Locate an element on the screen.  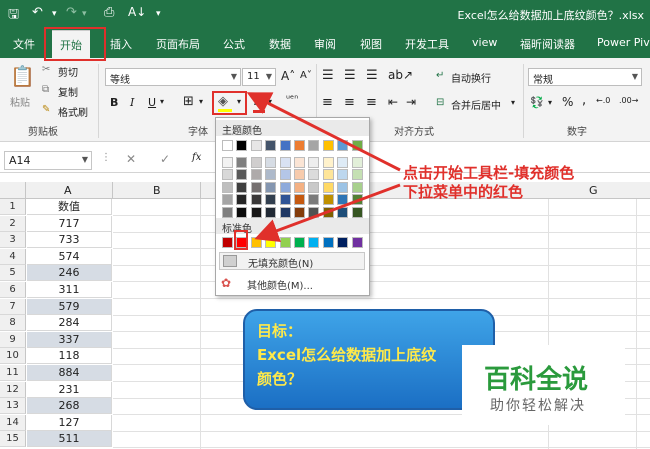
goal-callout: 目标： Excel怎么给数据加上底纹 颜色？ is located at coordinates (369, 359).